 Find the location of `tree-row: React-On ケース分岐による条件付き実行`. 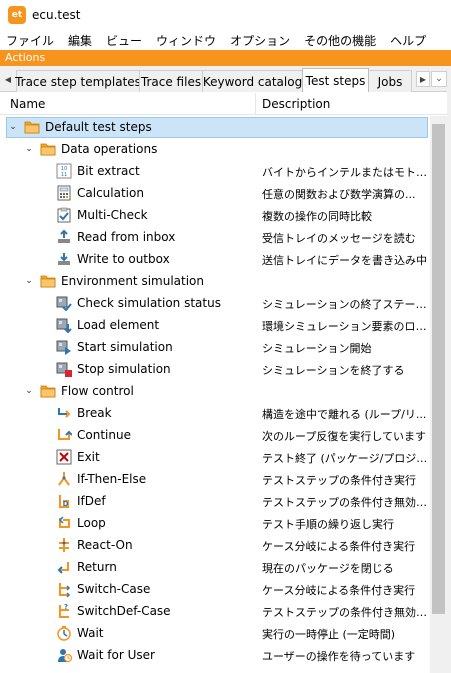

tree-row: React-On ケース分岐による条件付き実行 is located at coordinates (215, 545).